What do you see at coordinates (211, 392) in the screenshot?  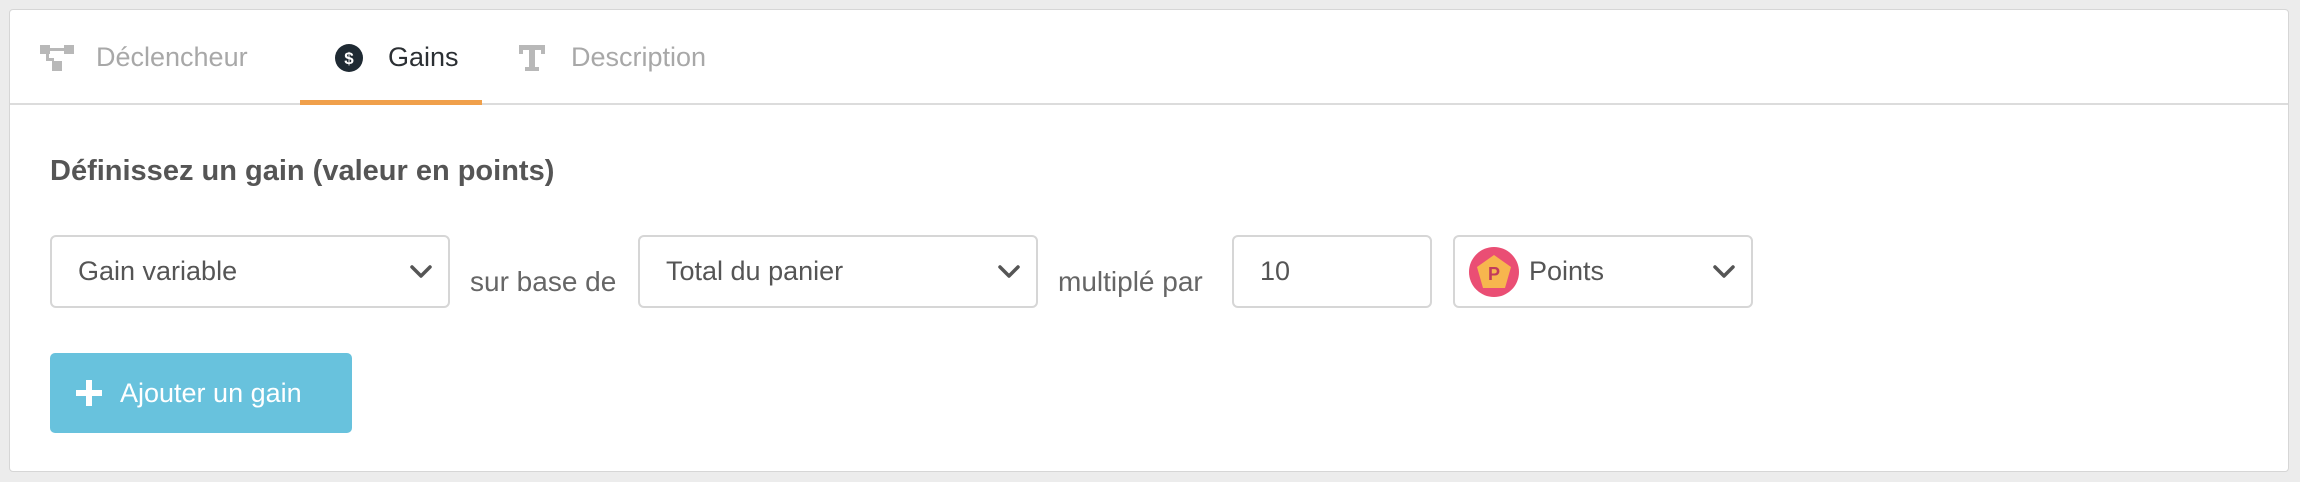 I see `add-gain-label: Ajouter un gain` at bounding box center [211, 392].